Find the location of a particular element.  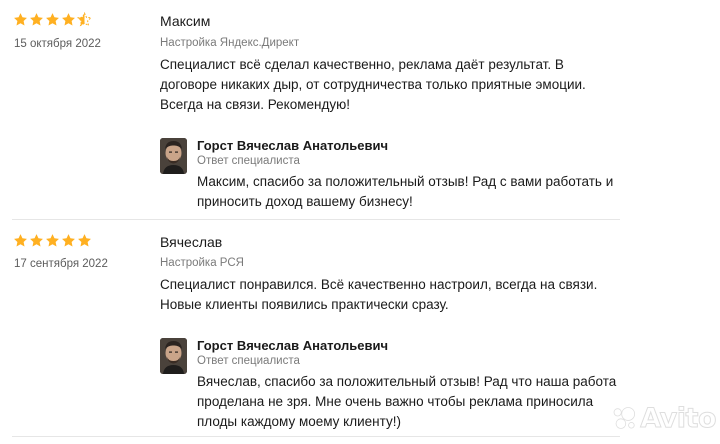

review-author: Вячеслав is located at coordinates (191, 242).